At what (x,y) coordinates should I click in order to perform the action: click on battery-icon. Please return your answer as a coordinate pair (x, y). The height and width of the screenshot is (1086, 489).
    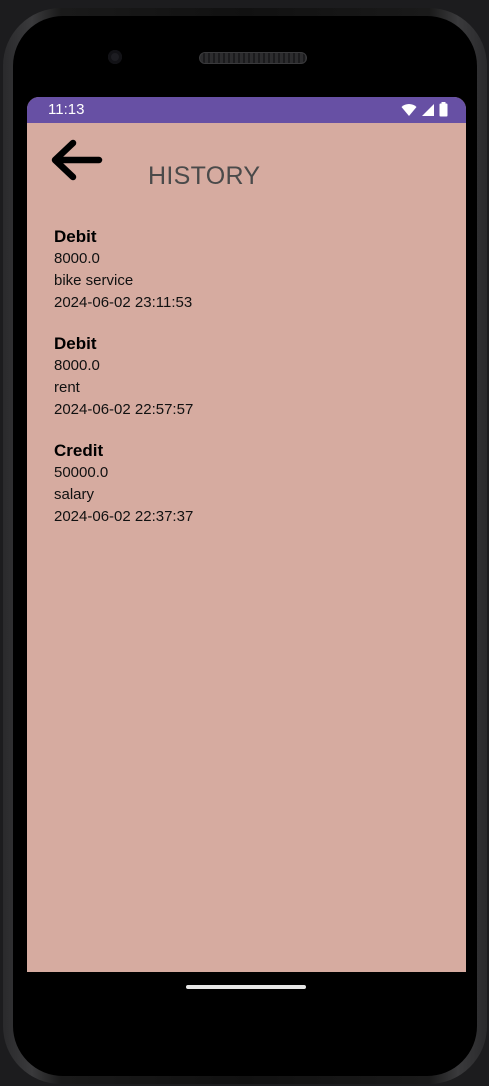
    Looking at the image, I should click on (443, 111).